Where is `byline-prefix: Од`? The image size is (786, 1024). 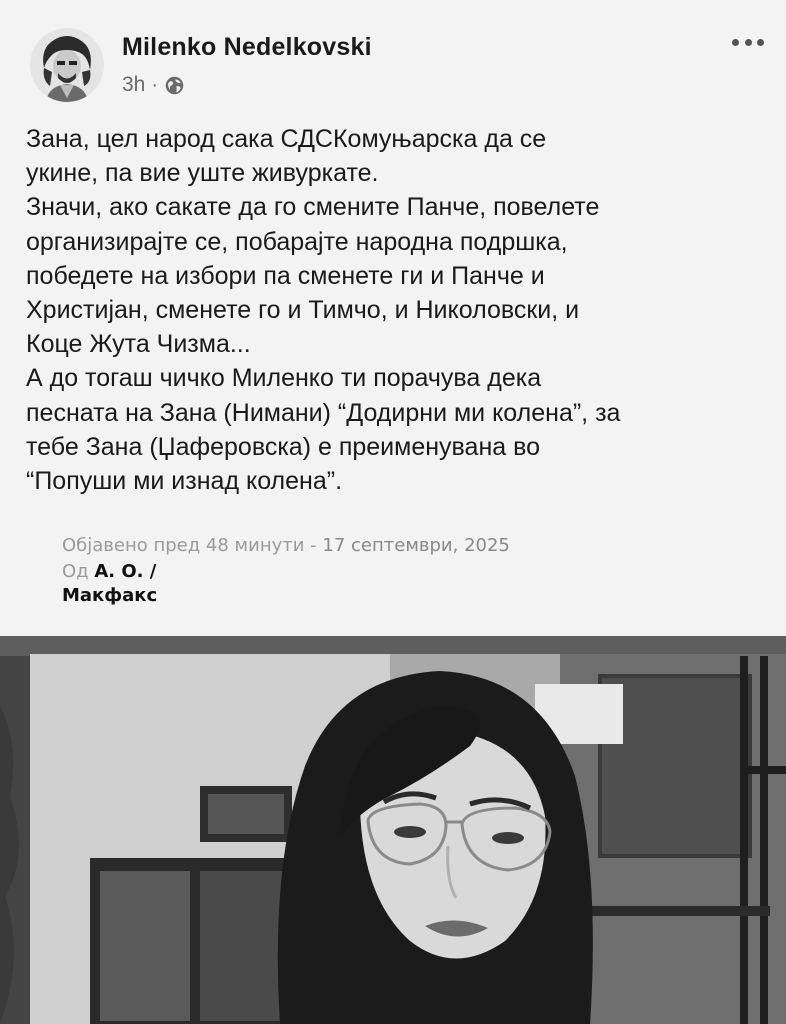 byline-prefix: Од is located at coordinates (78, 571).